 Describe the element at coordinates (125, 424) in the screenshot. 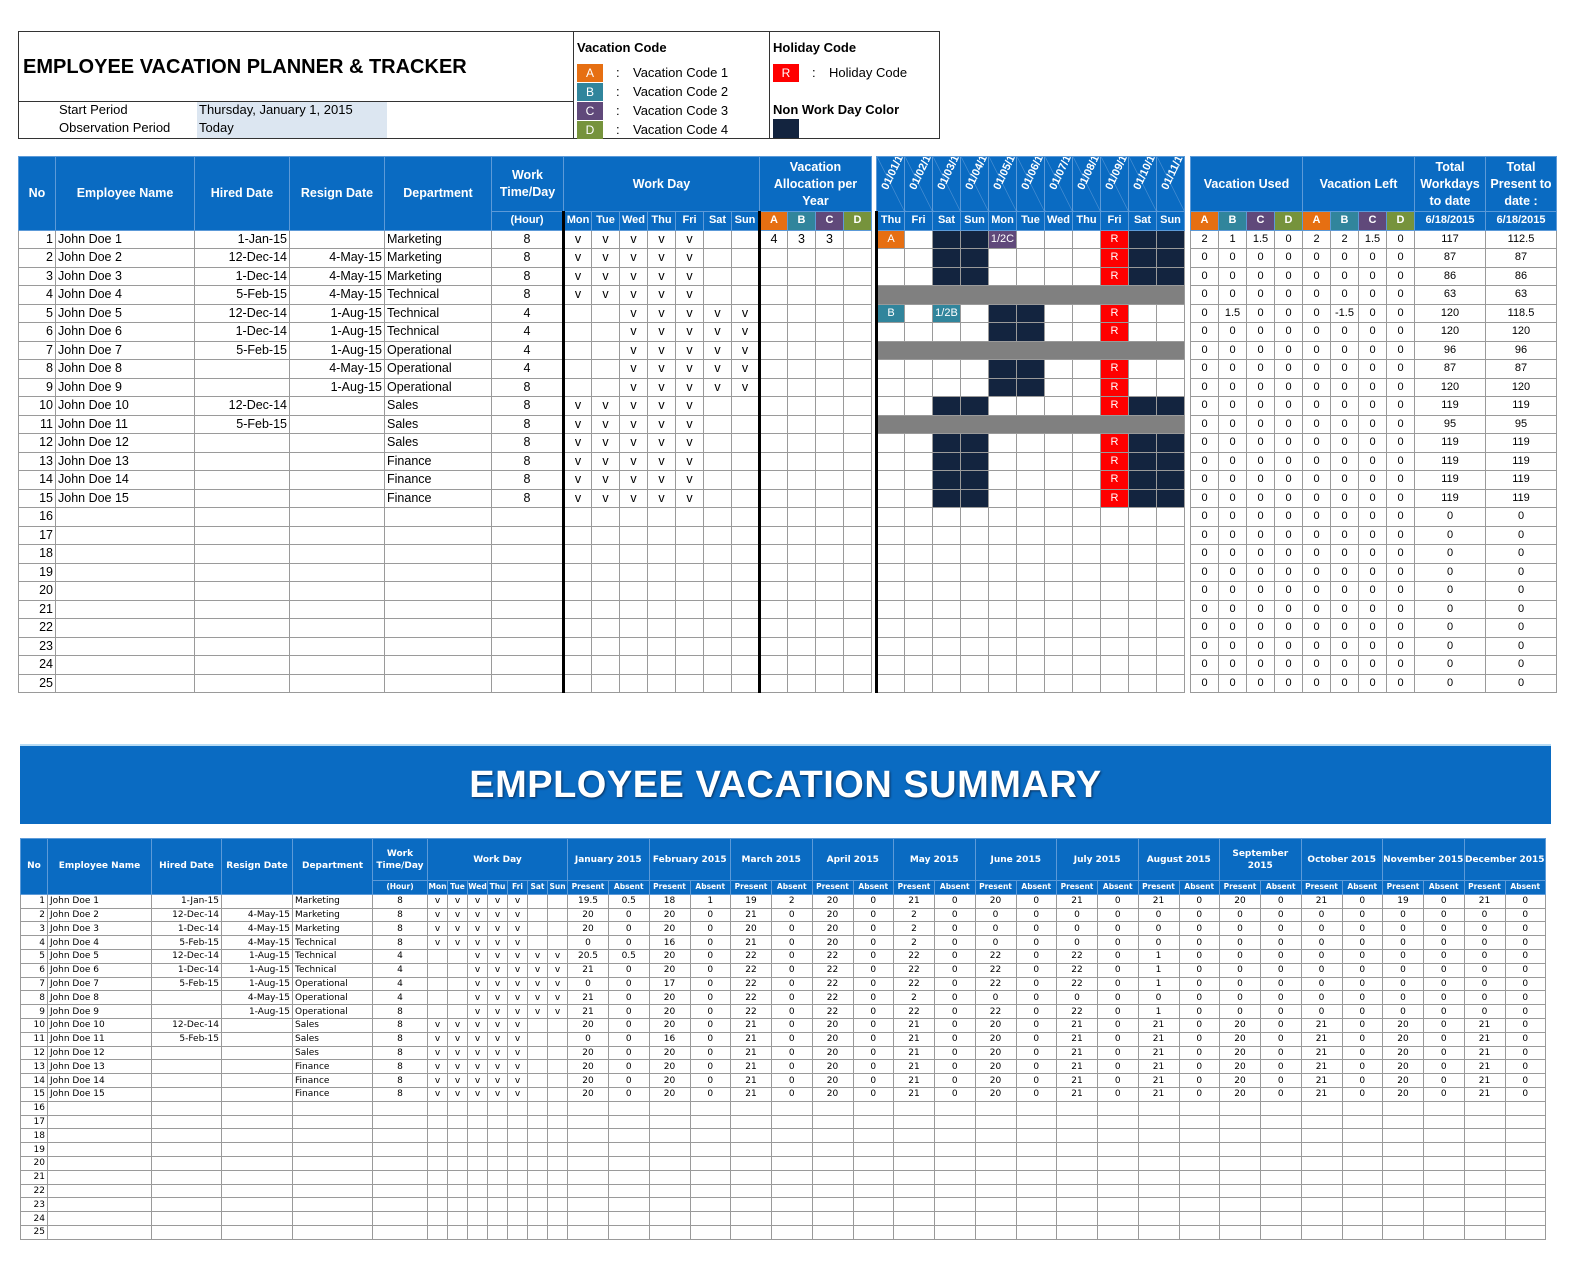

I see `employee-name-cell: John Doe 11` at that location.